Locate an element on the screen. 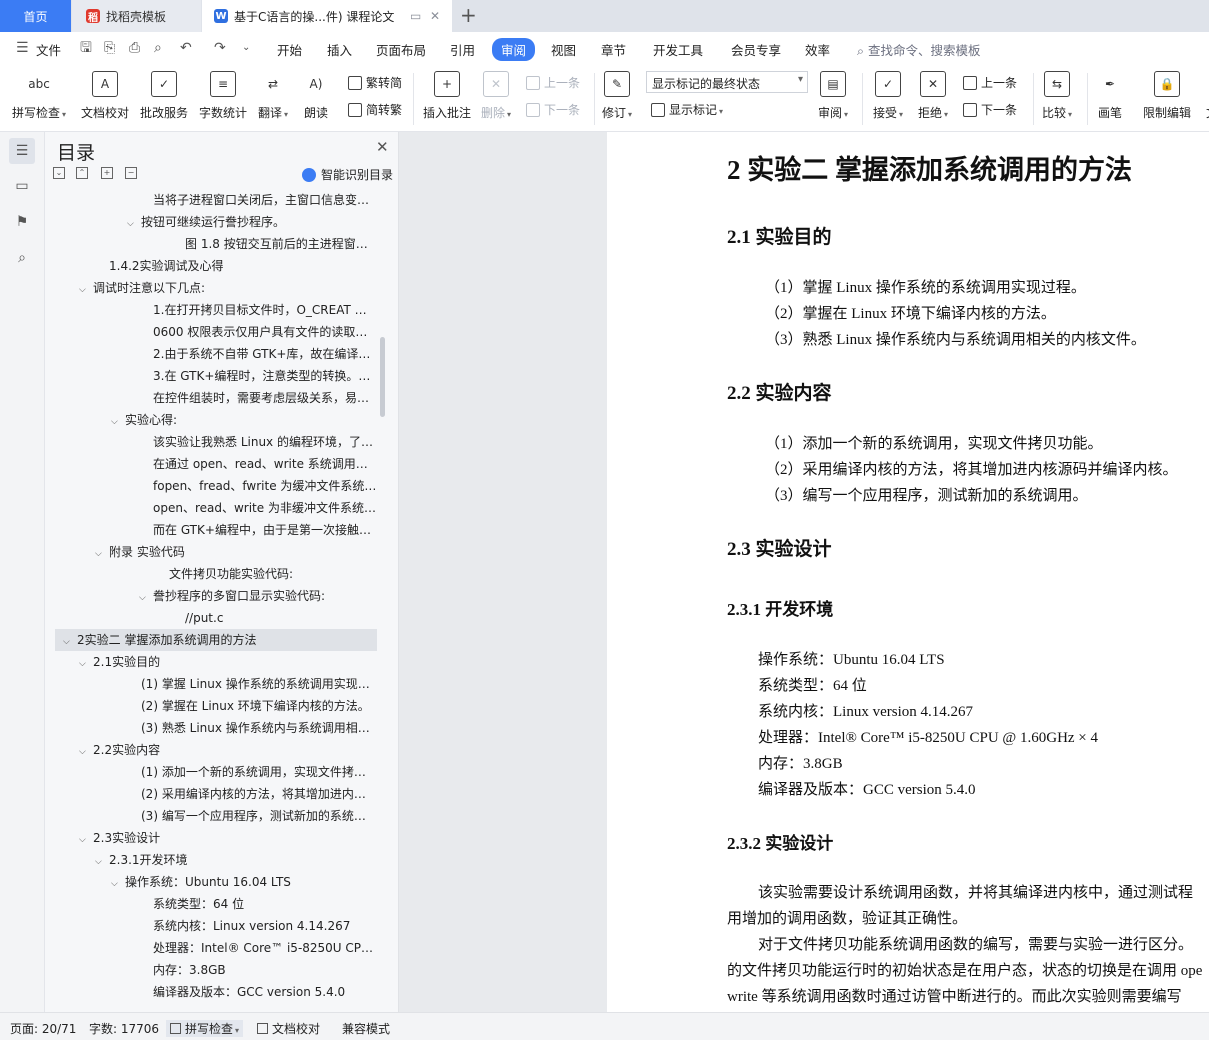  more-button: 文 is located at coordinates (1204, 96).